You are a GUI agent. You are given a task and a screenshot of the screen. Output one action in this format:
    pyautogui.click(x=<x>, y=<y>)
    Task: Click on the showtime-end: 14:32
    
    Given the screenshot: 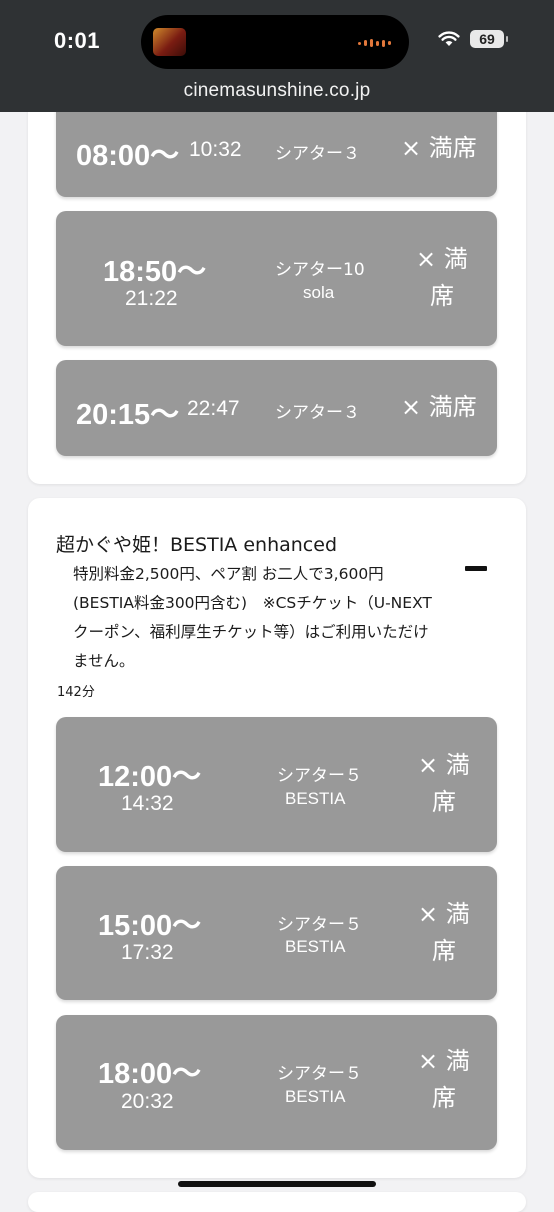 What is the action you would take?
    pyautogui.click(x=147, y=803)
    